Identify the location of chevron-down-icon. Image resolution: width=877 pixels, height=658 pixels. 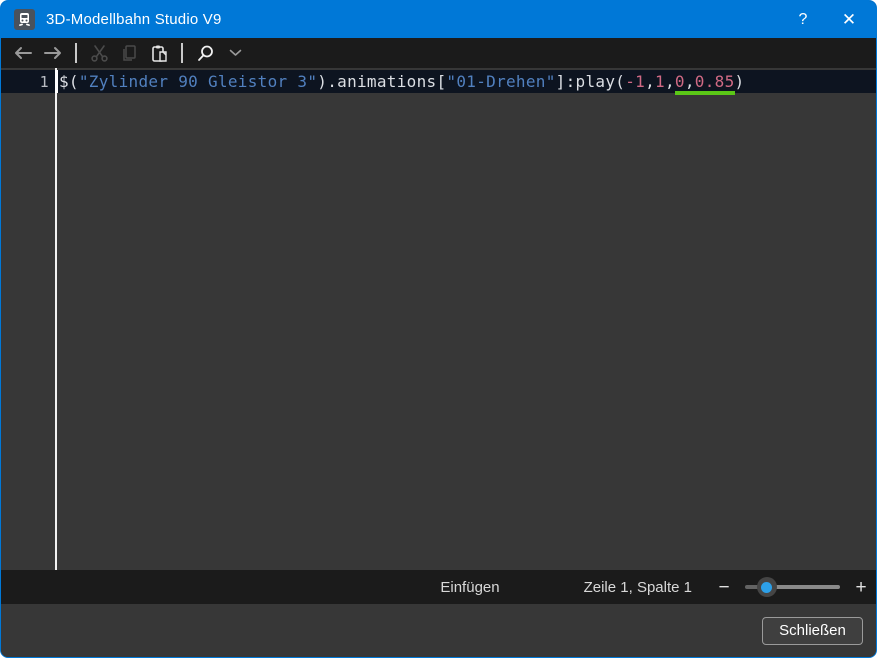
(235, 52).